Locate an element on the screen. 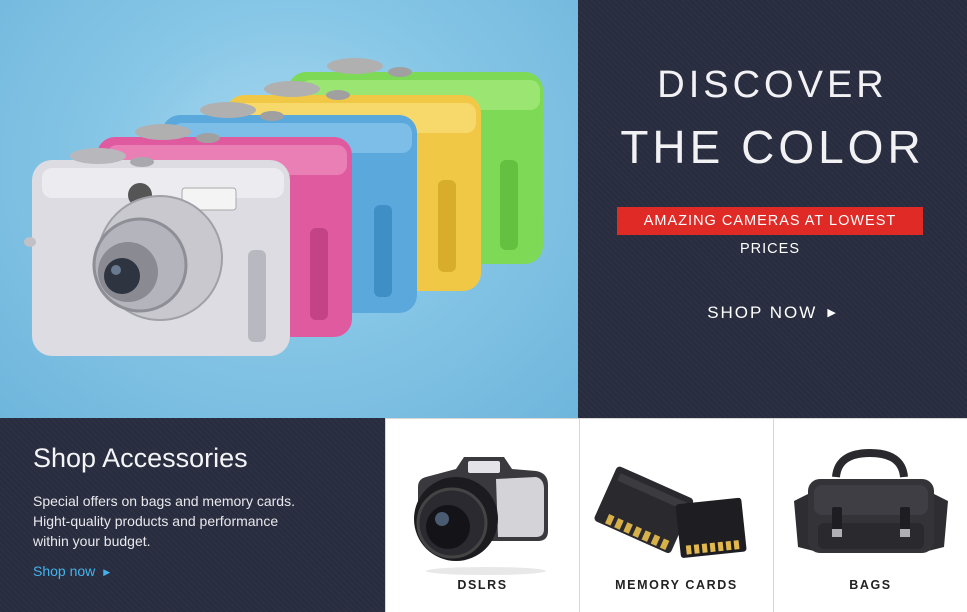 Image resolution: width=967 pixels, height=612 pixels. description-line: Special offers on bags and memory cards. is located at coordinates (164, 501).